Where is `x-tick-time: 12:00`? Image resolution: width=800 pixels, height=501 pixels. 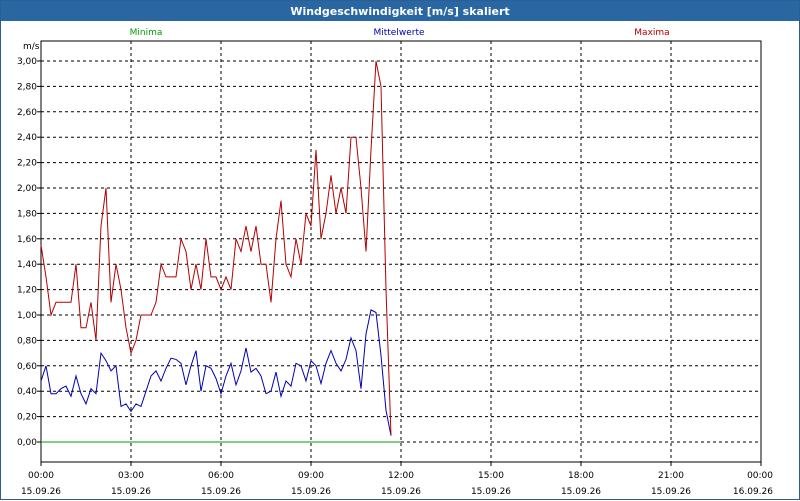 x-tick-time: 12:00 is located at coordinates (401, 476).